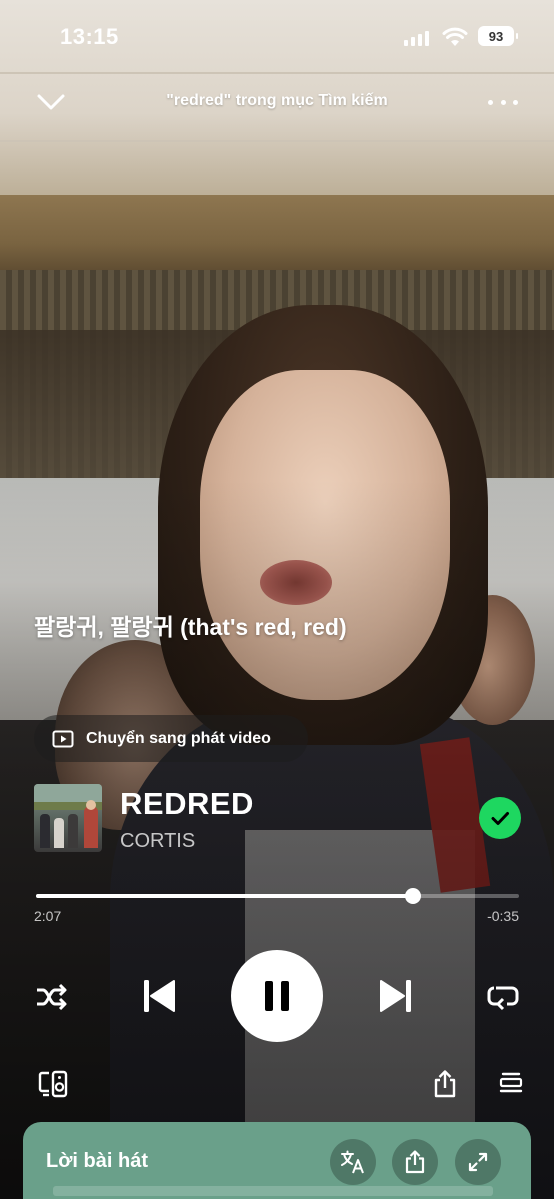 The height and width of the screenshot is (1199, 554). Describe the element at coordinates (412, 896) in the screenshot. I see `progress-handle` at that location.